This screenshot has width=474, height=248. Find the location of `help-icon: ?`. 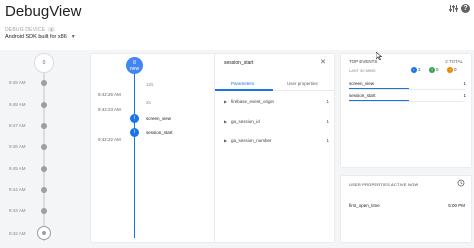

help-icon: ? is located at coordinates (465, 8).